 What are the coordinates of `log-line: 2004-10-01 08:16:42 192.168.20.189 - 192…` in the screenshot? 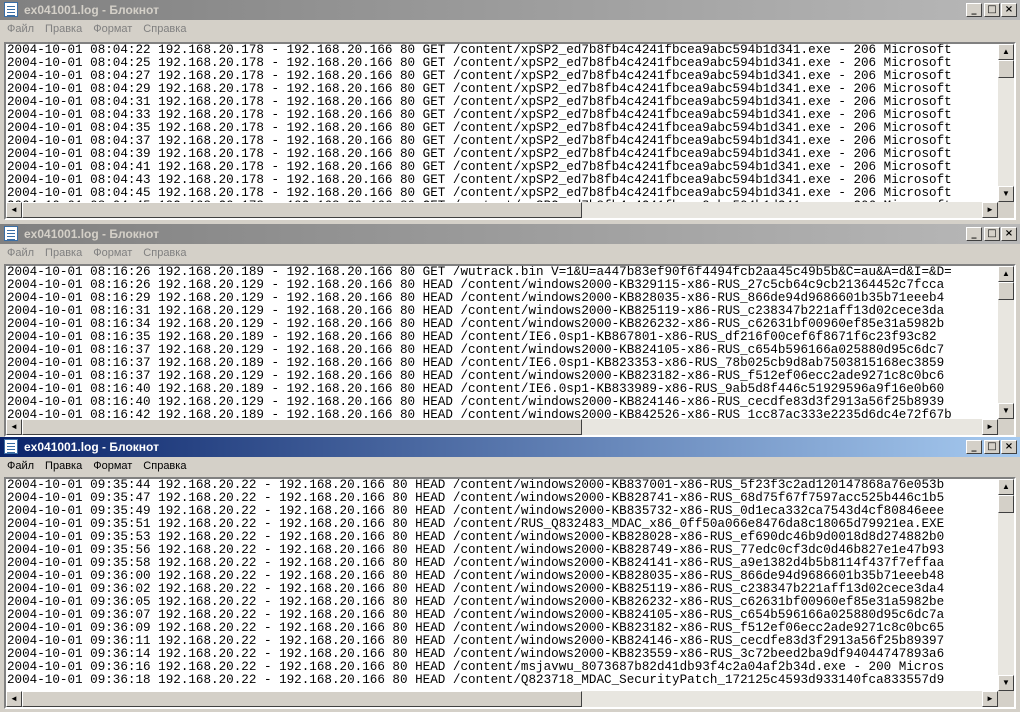 It's located at (479, 414).